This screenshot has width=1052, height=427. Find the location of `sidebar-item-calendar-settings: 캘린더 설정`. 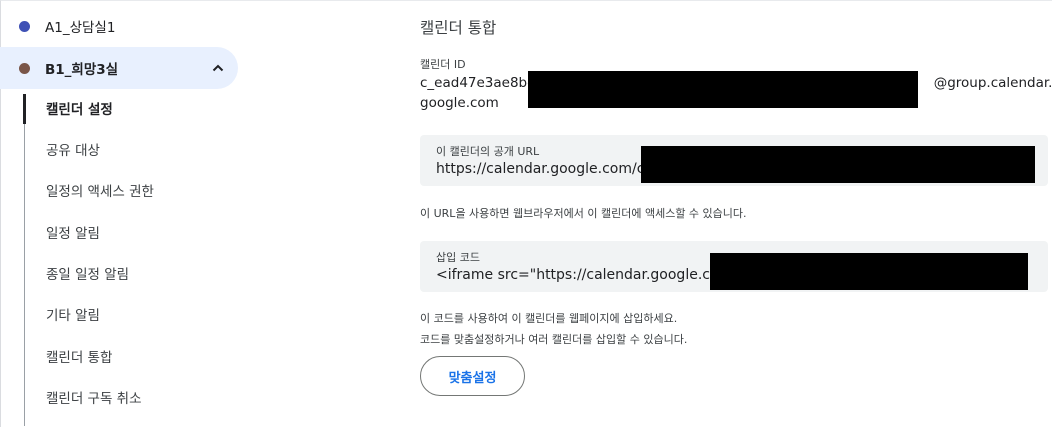

sidebar-item-calendar-settings: 캘린더 설정 is located at coordinates (79, 110).